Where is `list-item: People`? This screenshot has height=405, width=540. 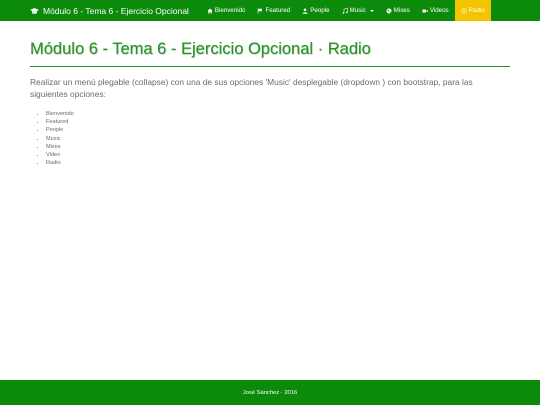
list-item: People is located at coordinates (278, 130).